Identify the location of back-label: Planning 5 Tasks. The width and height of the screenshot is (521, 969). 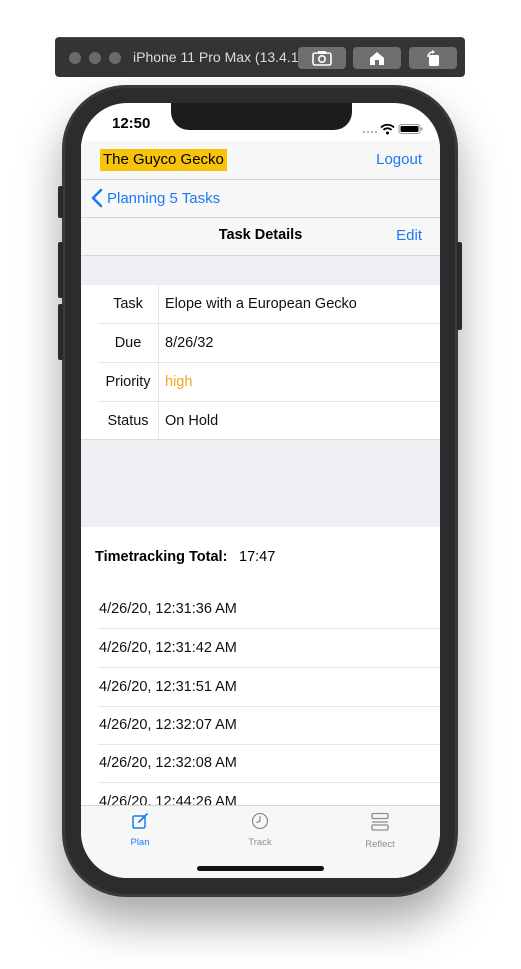
(164, 198).